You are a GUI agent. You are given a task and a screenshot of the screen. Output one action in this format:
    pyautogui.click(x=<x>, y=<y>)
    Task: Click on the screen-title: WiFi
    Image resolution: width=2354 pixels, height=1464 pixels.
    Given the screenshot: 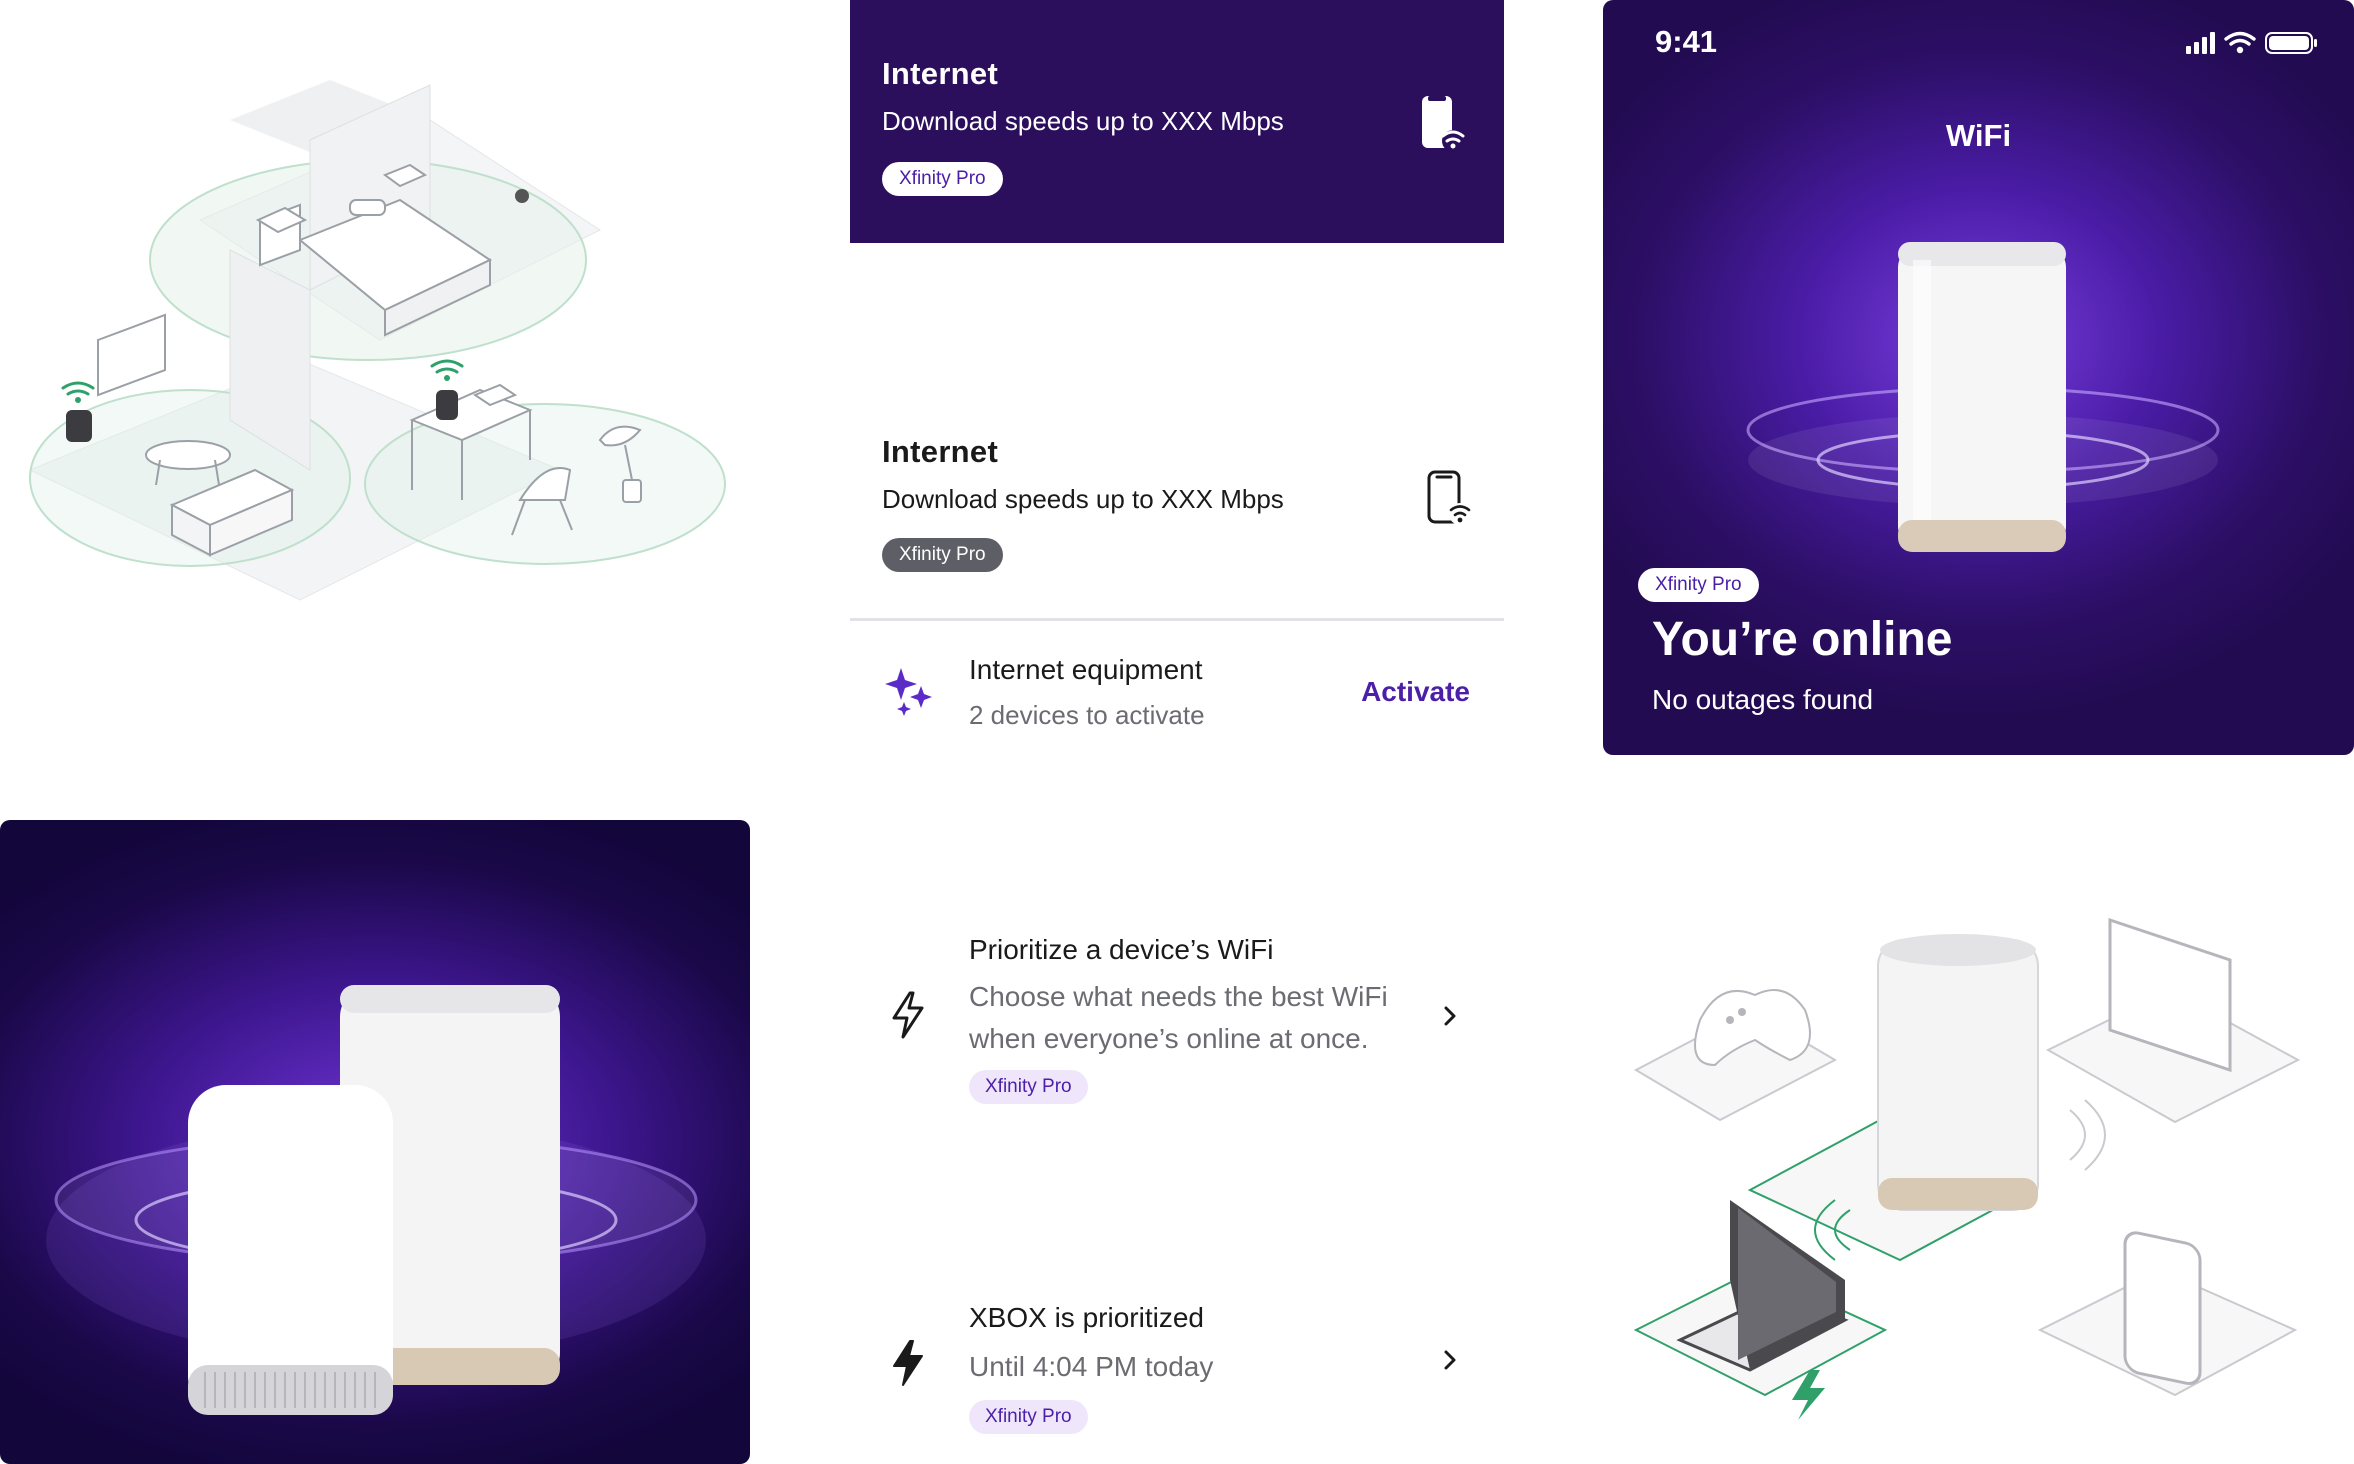 What is the action you would take?
    pyautogui.click(x=1978, y=135)
    